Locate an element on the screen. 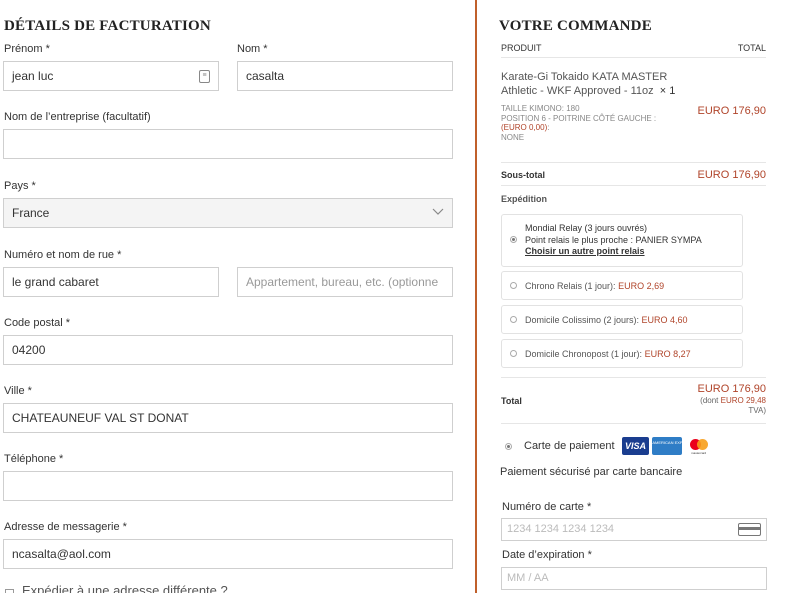 Image resolution: width=788 pixels, height=593 pixels. country-label: Pays * is located at coordinates (20, 186).